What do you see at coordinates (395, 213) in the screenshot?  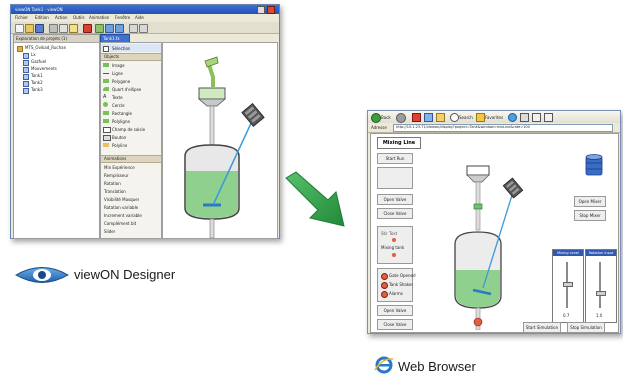 I see `close-valve-button: Close Valve` at bounding box center [395, 213].